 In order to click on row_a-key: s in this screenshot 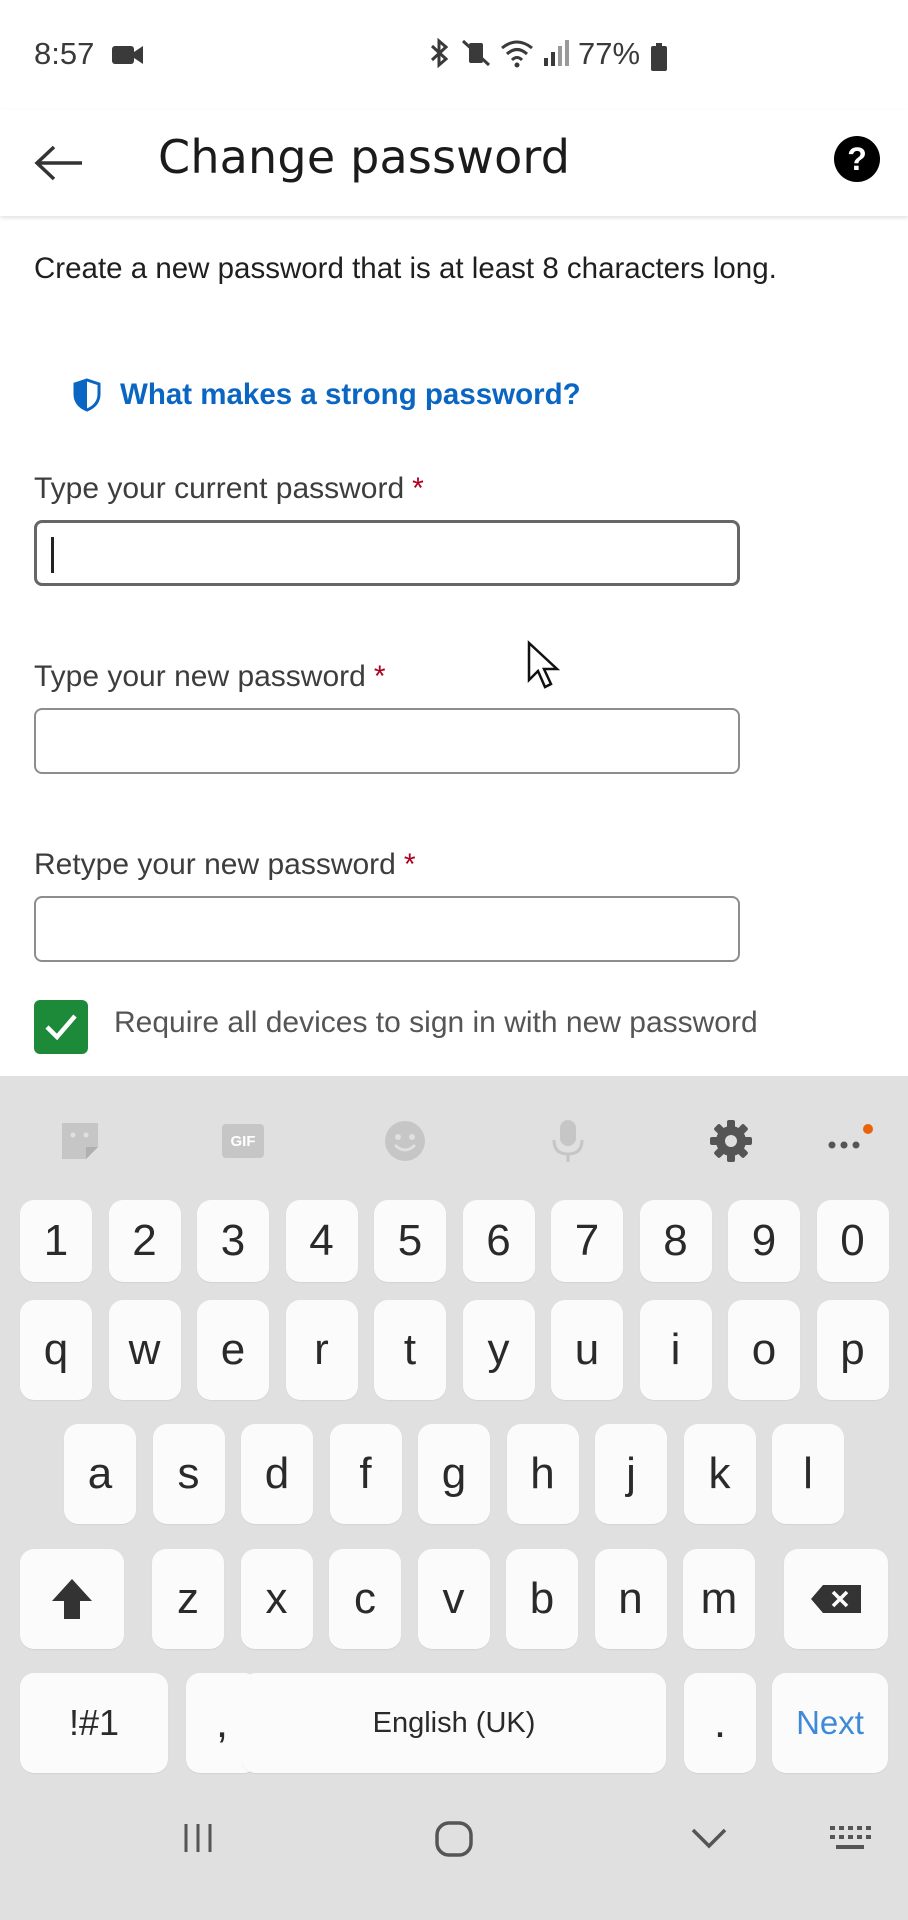, I will do `click(188, 1474)`.